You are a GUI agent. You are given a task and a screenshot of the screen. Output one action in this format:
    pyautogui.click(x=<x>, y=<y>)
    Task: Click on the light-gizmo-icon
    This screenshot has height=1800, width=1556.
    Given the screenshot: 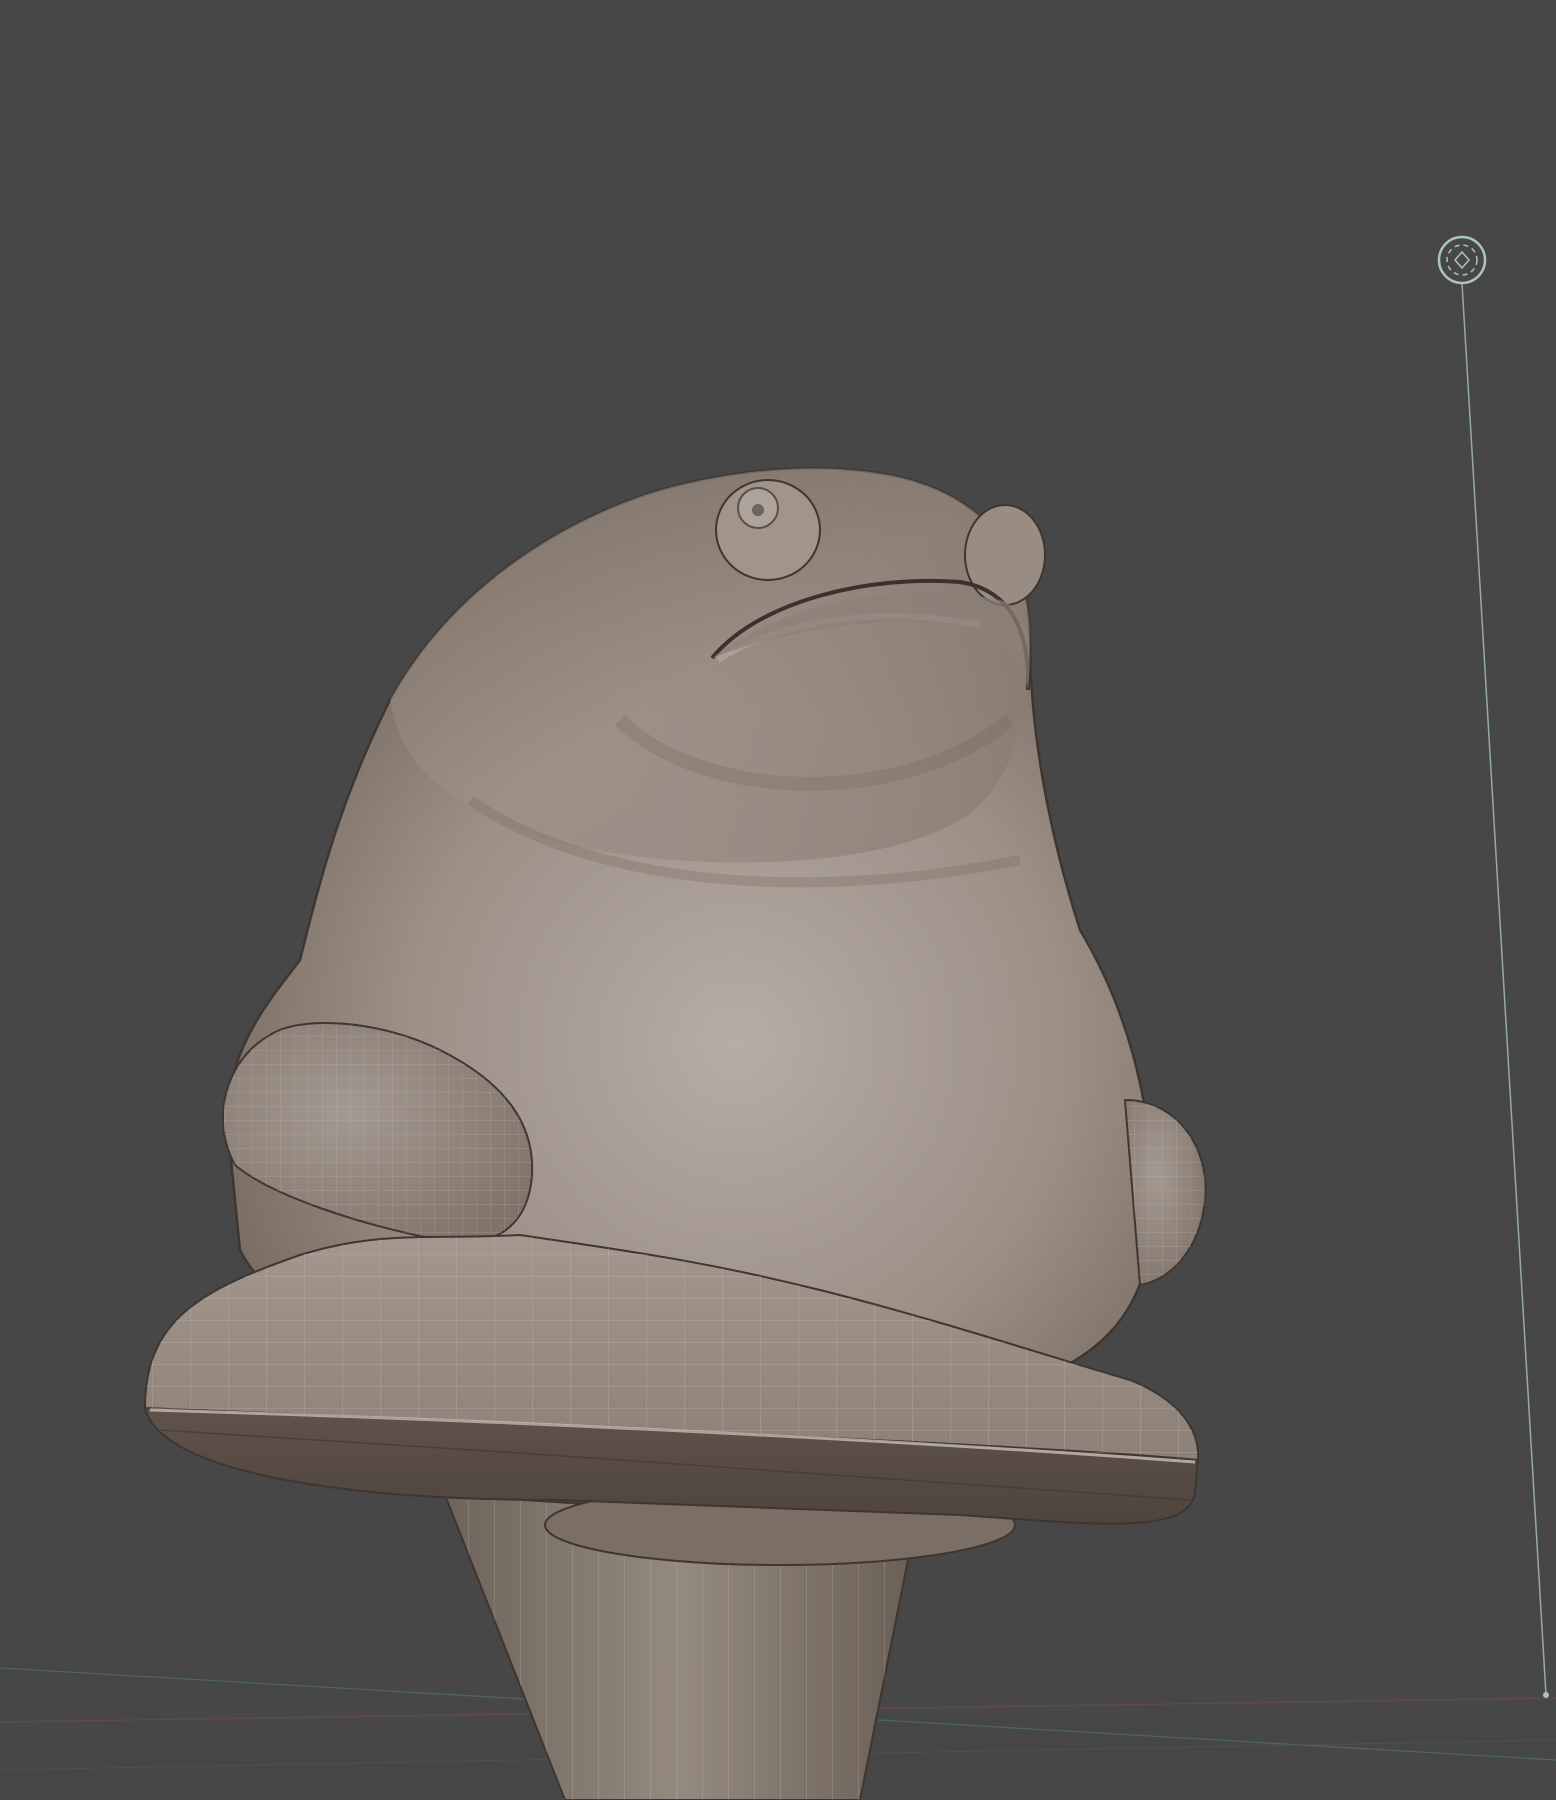 What is the action you would take?
    pyautogui.click(x=1462, y=260)
    